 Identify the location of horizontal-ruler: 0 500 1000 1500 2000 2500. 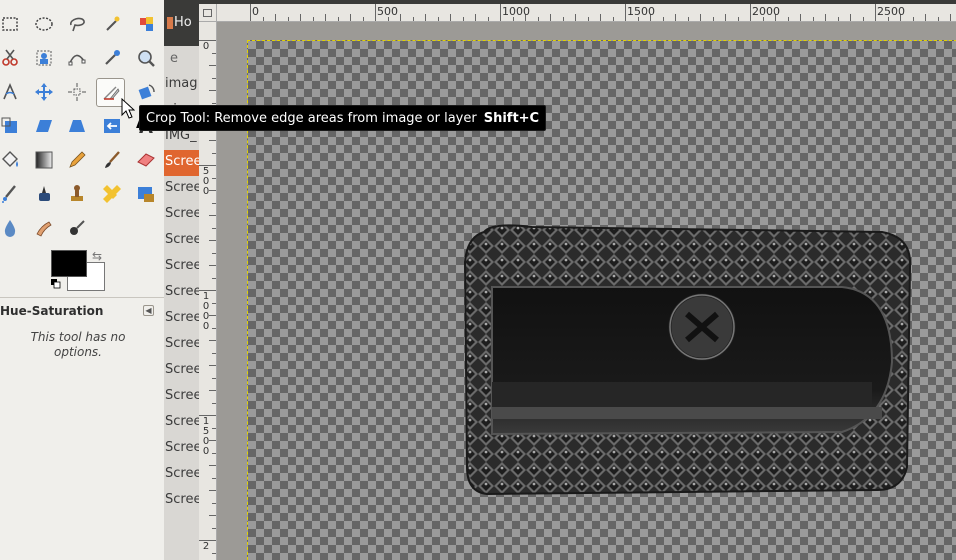
(586, 13).